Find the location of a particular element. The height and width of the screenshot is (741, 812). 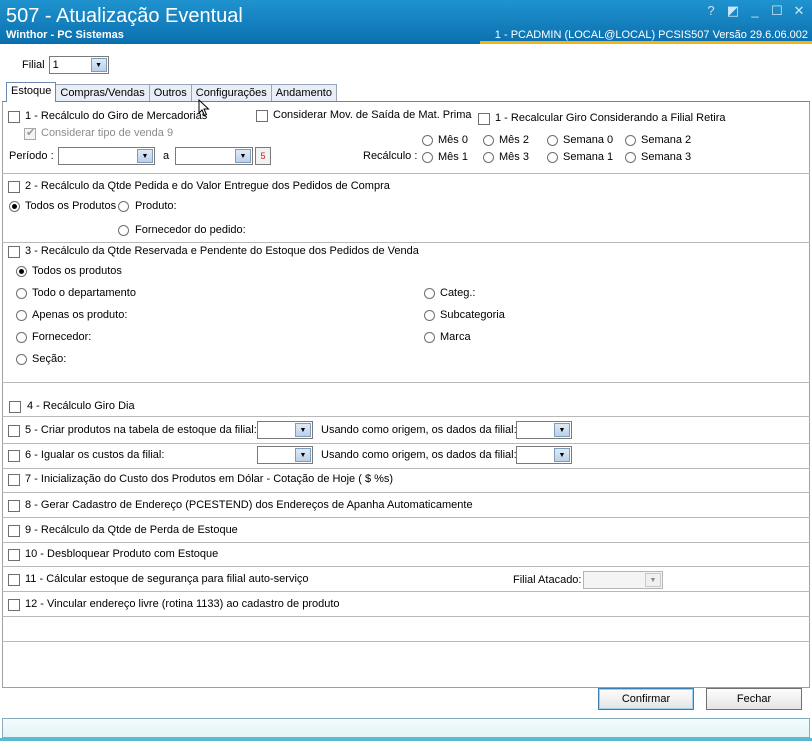

minimize-icon: _ is located at coordinates (755, 11).